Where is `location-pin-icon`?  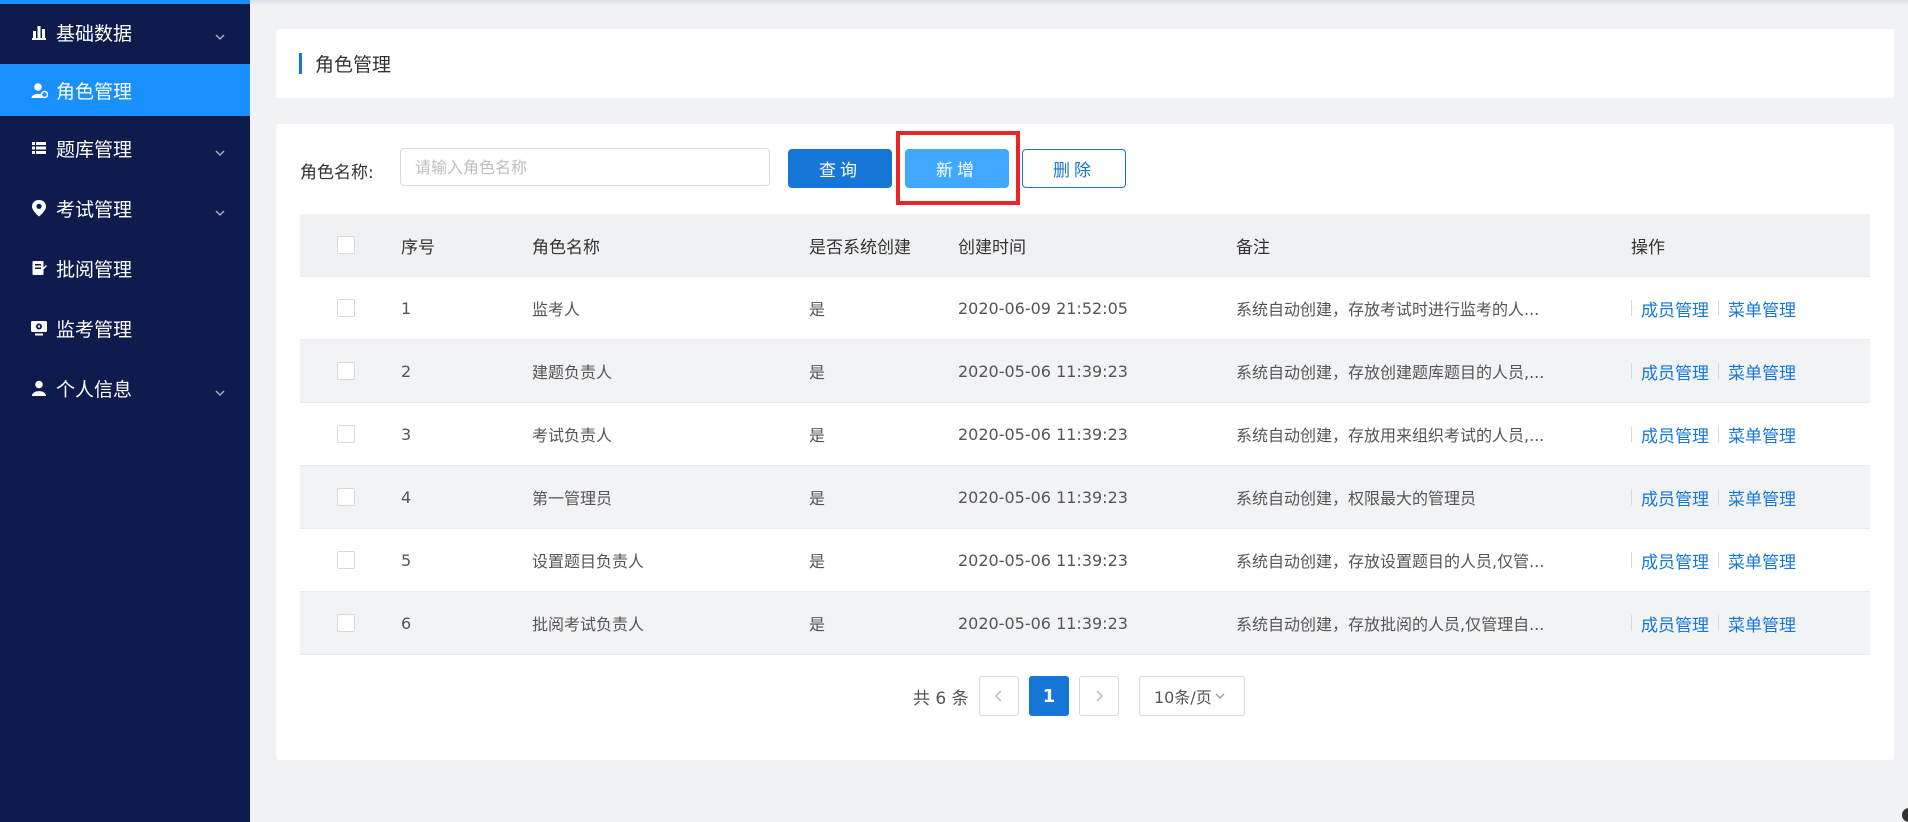 location-pin-icon is located at coordinates (39, 208).